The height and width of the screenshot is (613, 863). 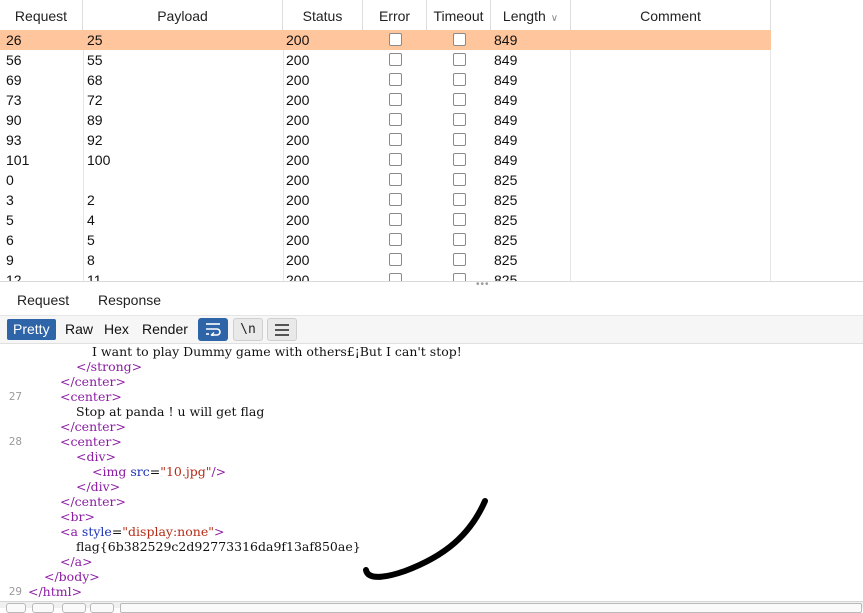 I want to click on payload-cell: 8, so click(x=91, y=260).